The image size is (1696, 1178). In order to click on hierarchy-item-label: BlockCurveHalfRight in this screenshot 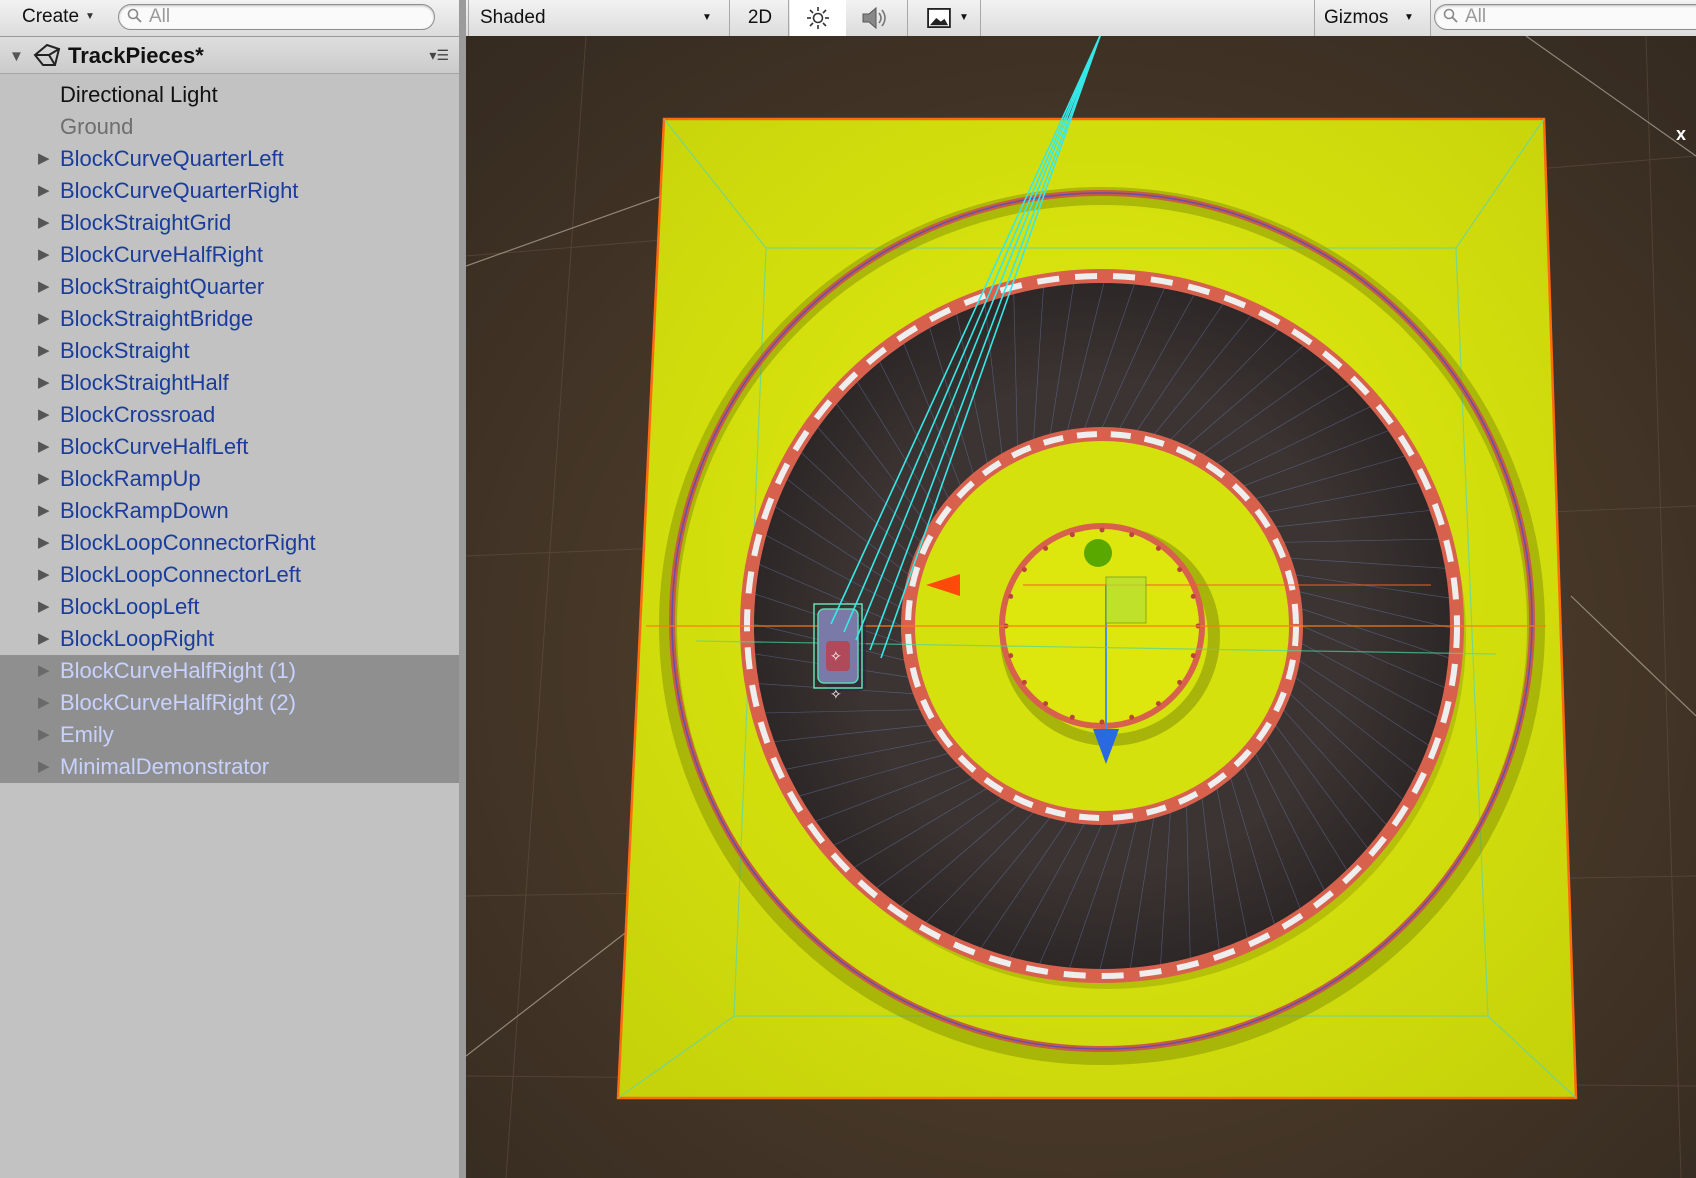, I will do `click(161, 254)`.